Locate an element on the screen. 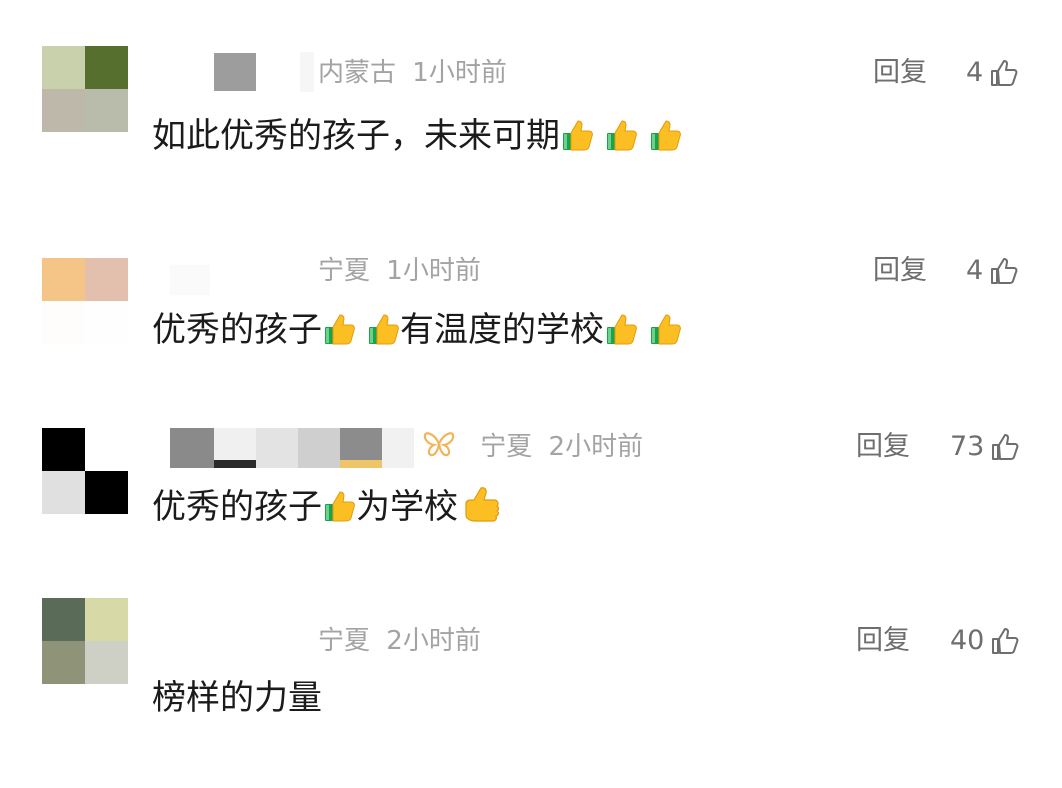  comment-text: 优秀的孩子 为学校 is located at coordinates (328, 506).